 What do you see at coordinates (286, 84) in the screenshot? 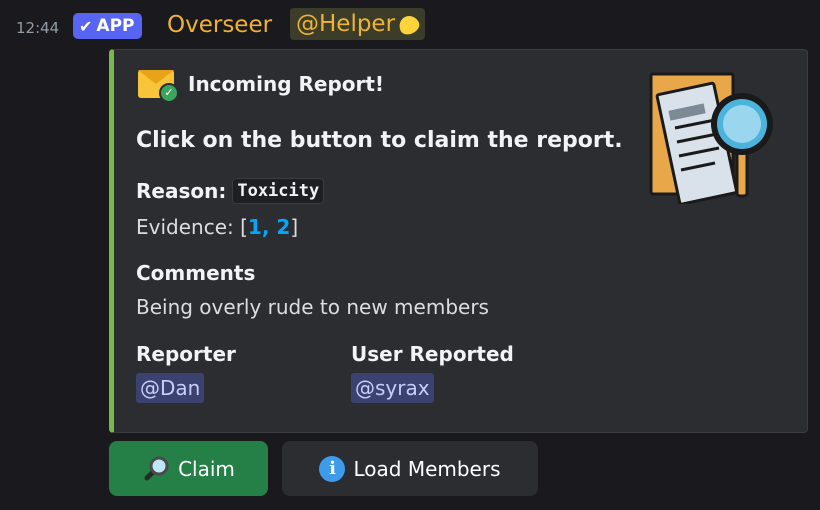
I see `embed-author-label: Incoming Report!` at bounding box center [286, 84].